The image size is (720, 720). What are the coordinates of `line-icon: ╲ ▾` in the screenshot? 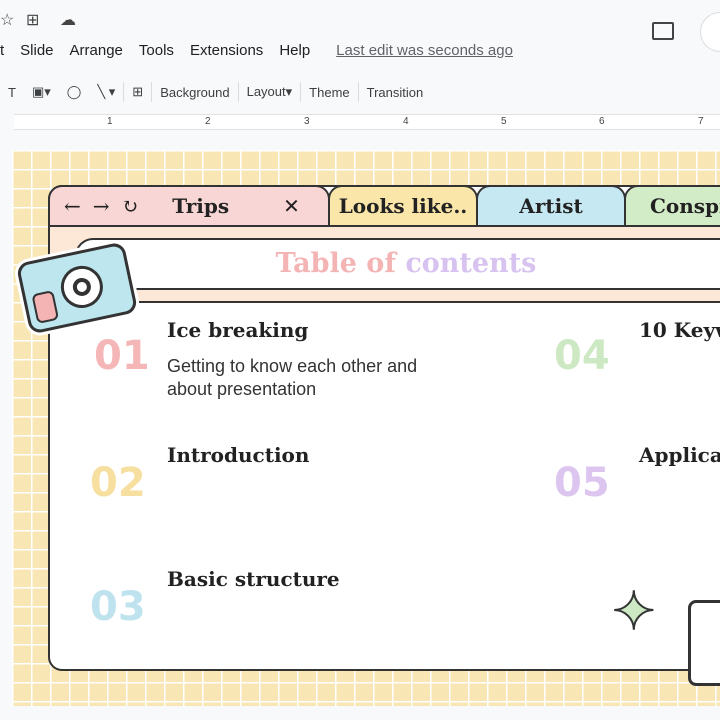 It's located at (106, 92).